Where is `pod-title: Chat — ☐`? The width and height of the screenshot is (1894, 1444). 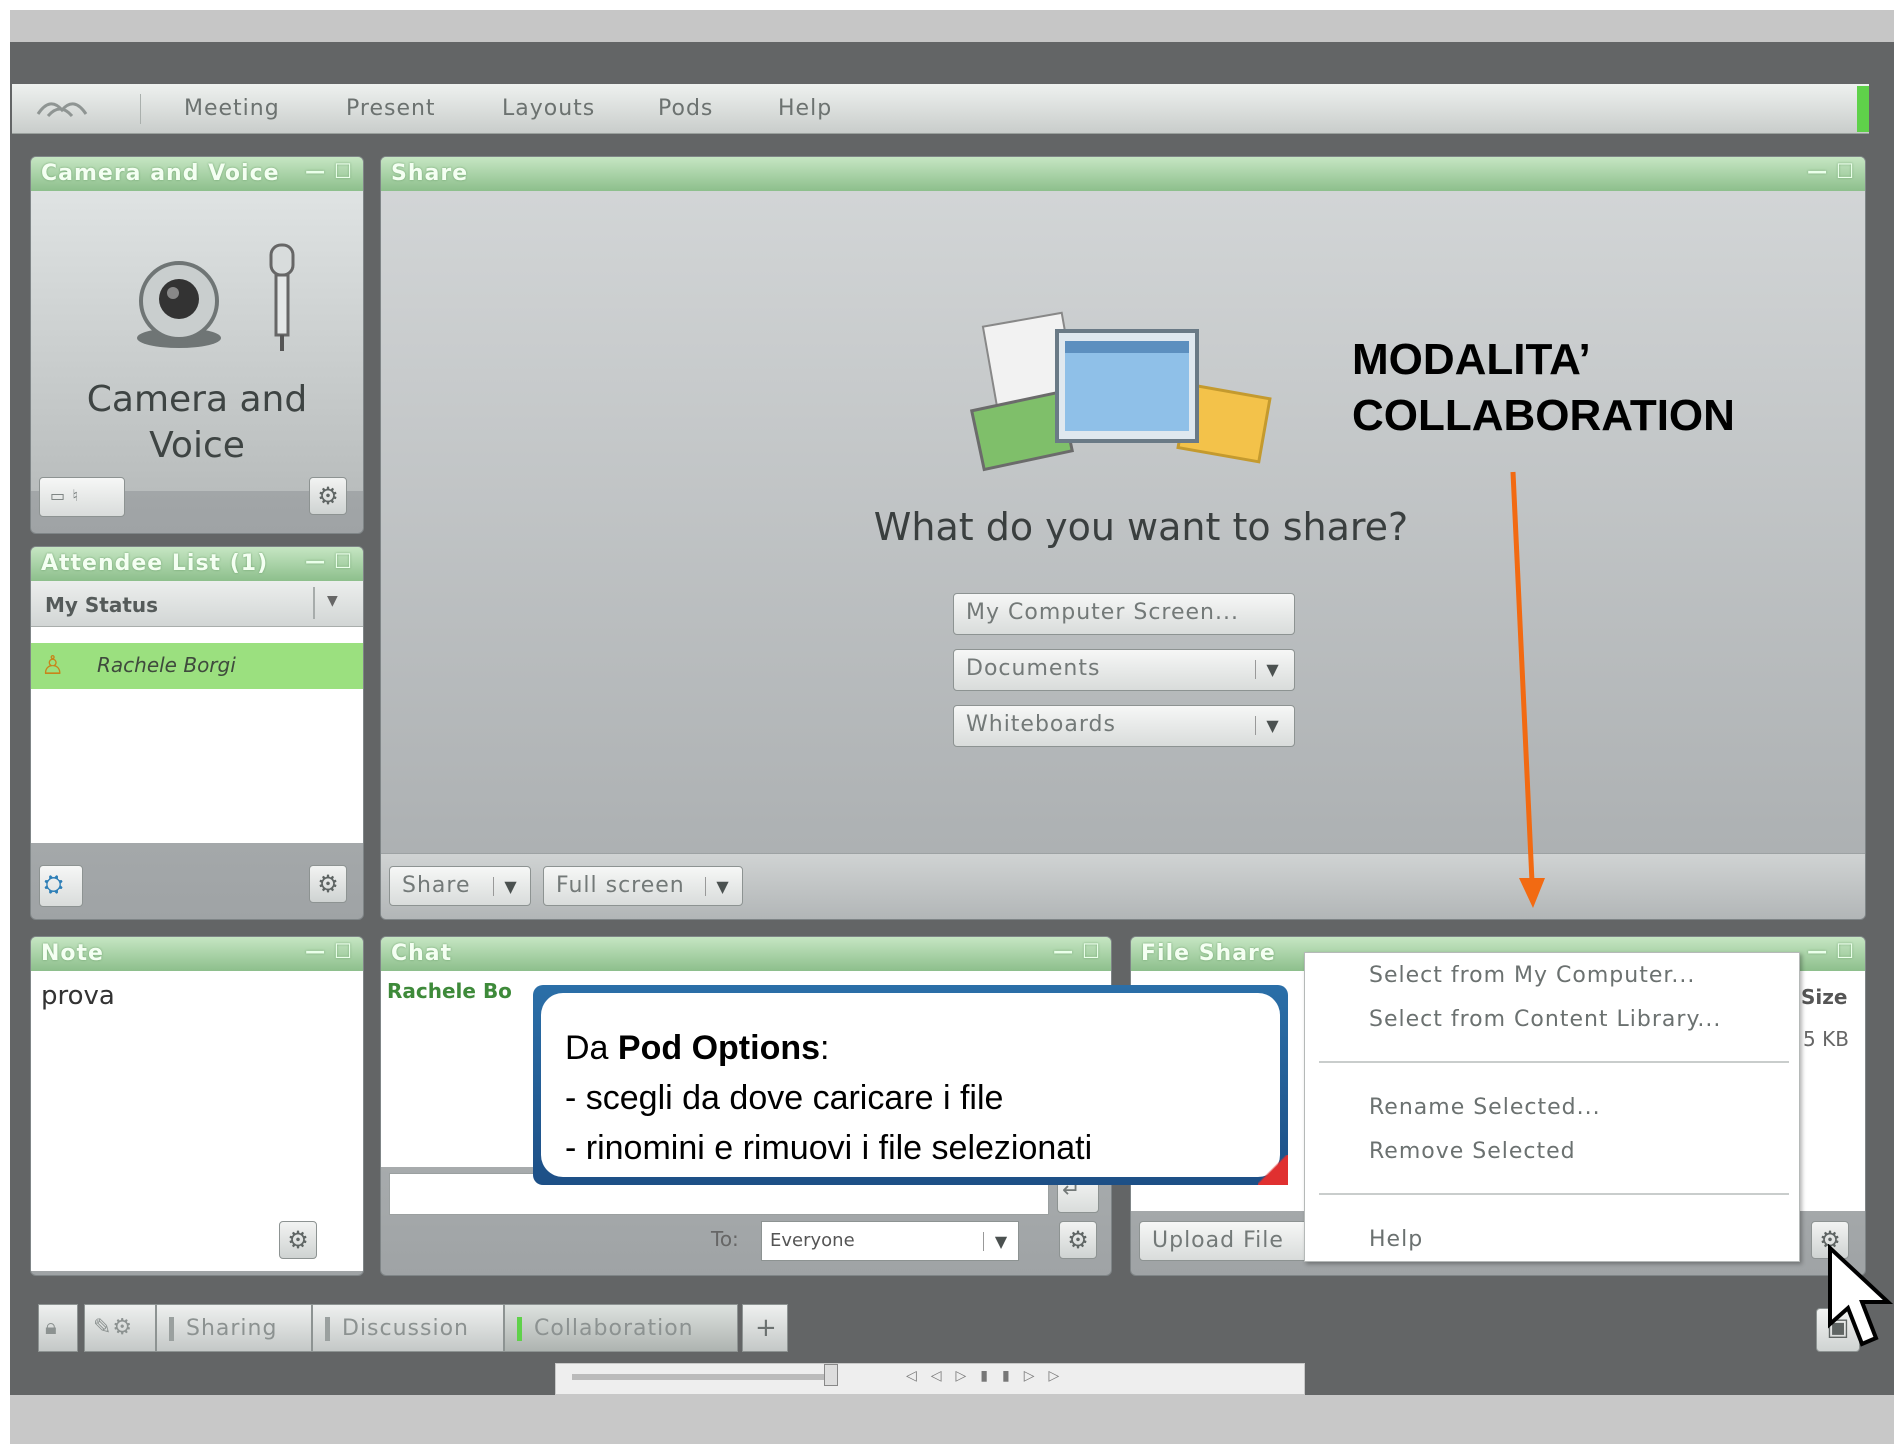 pod-title: Chat — ☐ is located at coordinates (746, 954).